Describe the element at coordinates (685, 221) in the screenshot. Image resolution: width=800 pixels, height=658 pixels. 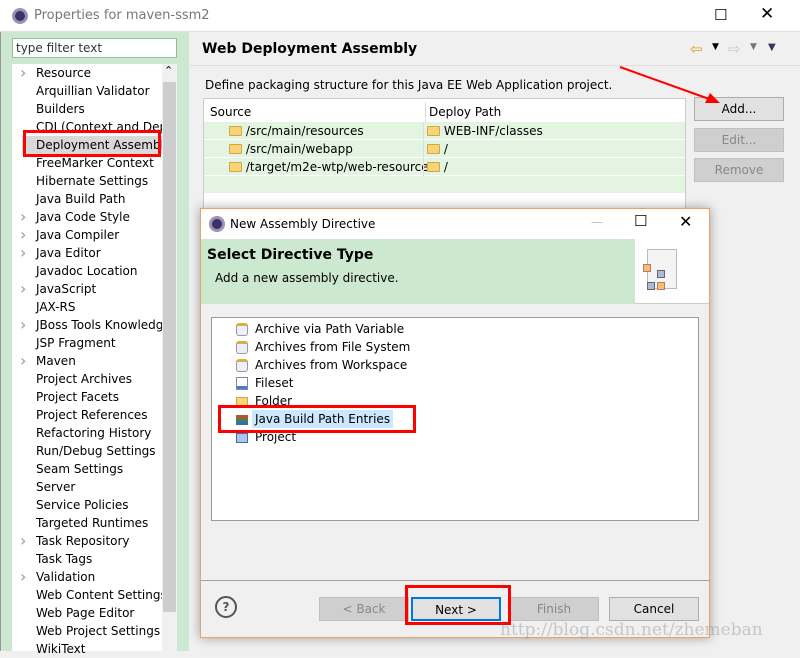
I see `dialog-close-button: ✕` at that location.